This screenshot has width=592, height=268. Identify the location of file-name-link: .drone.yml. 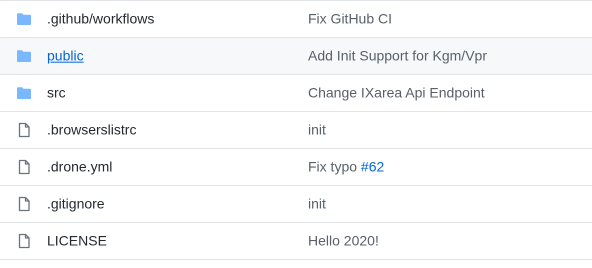
(79, 167).